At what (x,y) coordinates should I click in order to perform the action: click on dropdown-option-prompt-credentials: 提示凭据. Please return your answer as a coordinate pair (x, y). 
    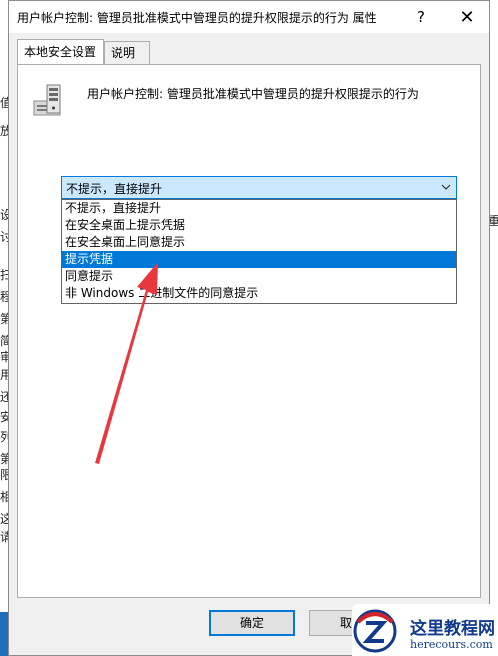
    Looking at the image, I should click on (259, 259).